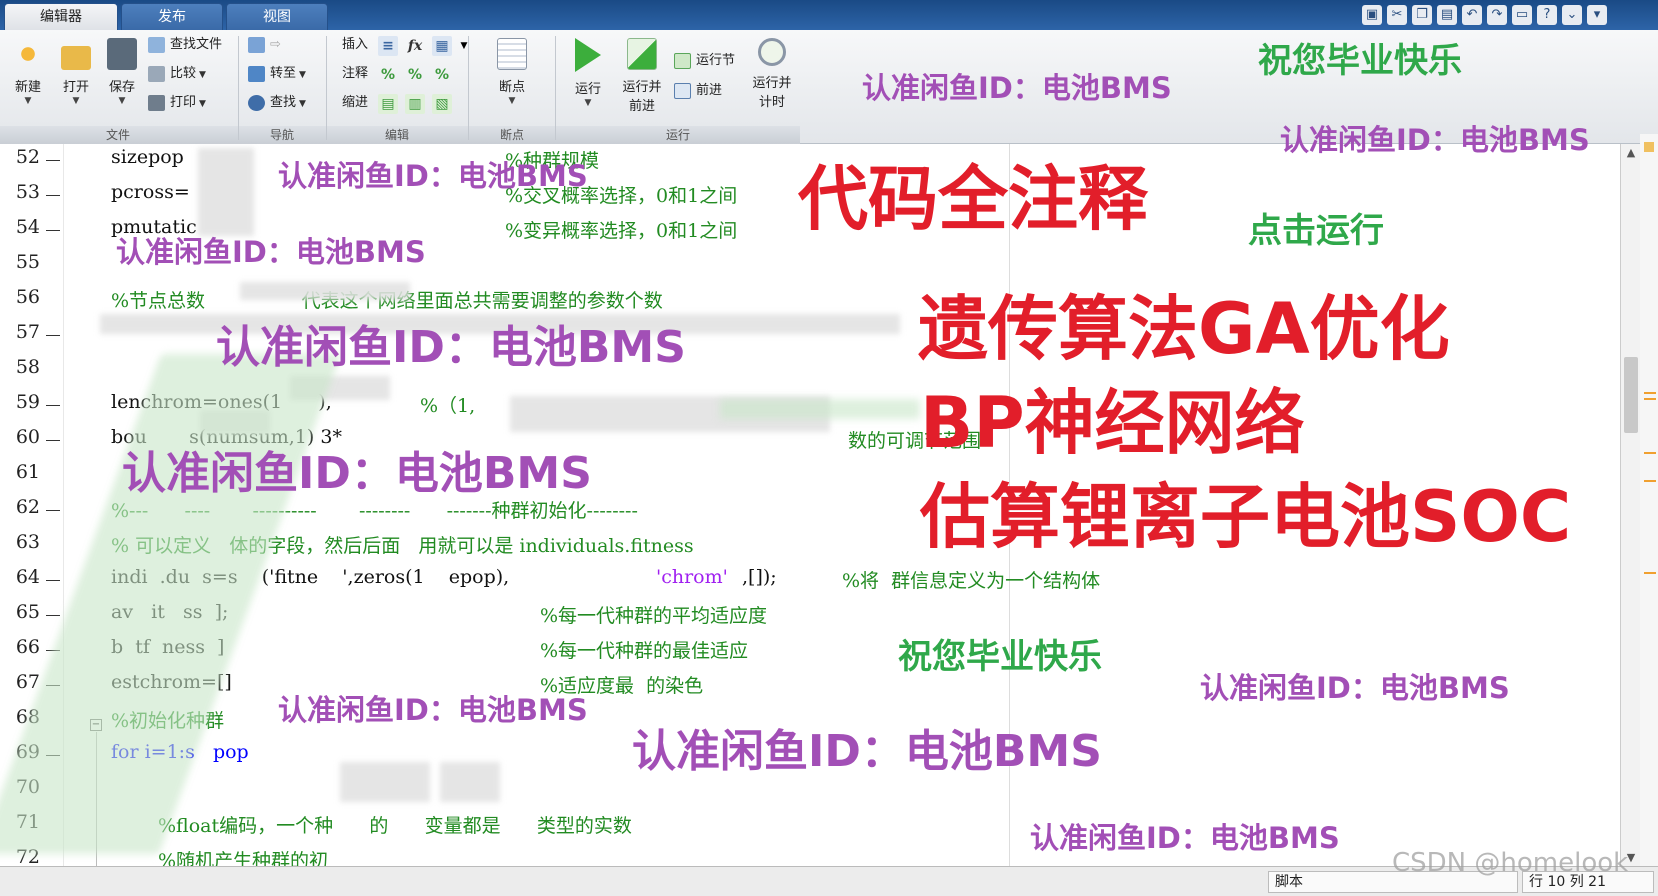 This screenshot has width=1658, height=896. What do you see at coordinates (703, 61) in the screenshot?
I see `run-section-button: 运行节` at bounding box center [703, 61].